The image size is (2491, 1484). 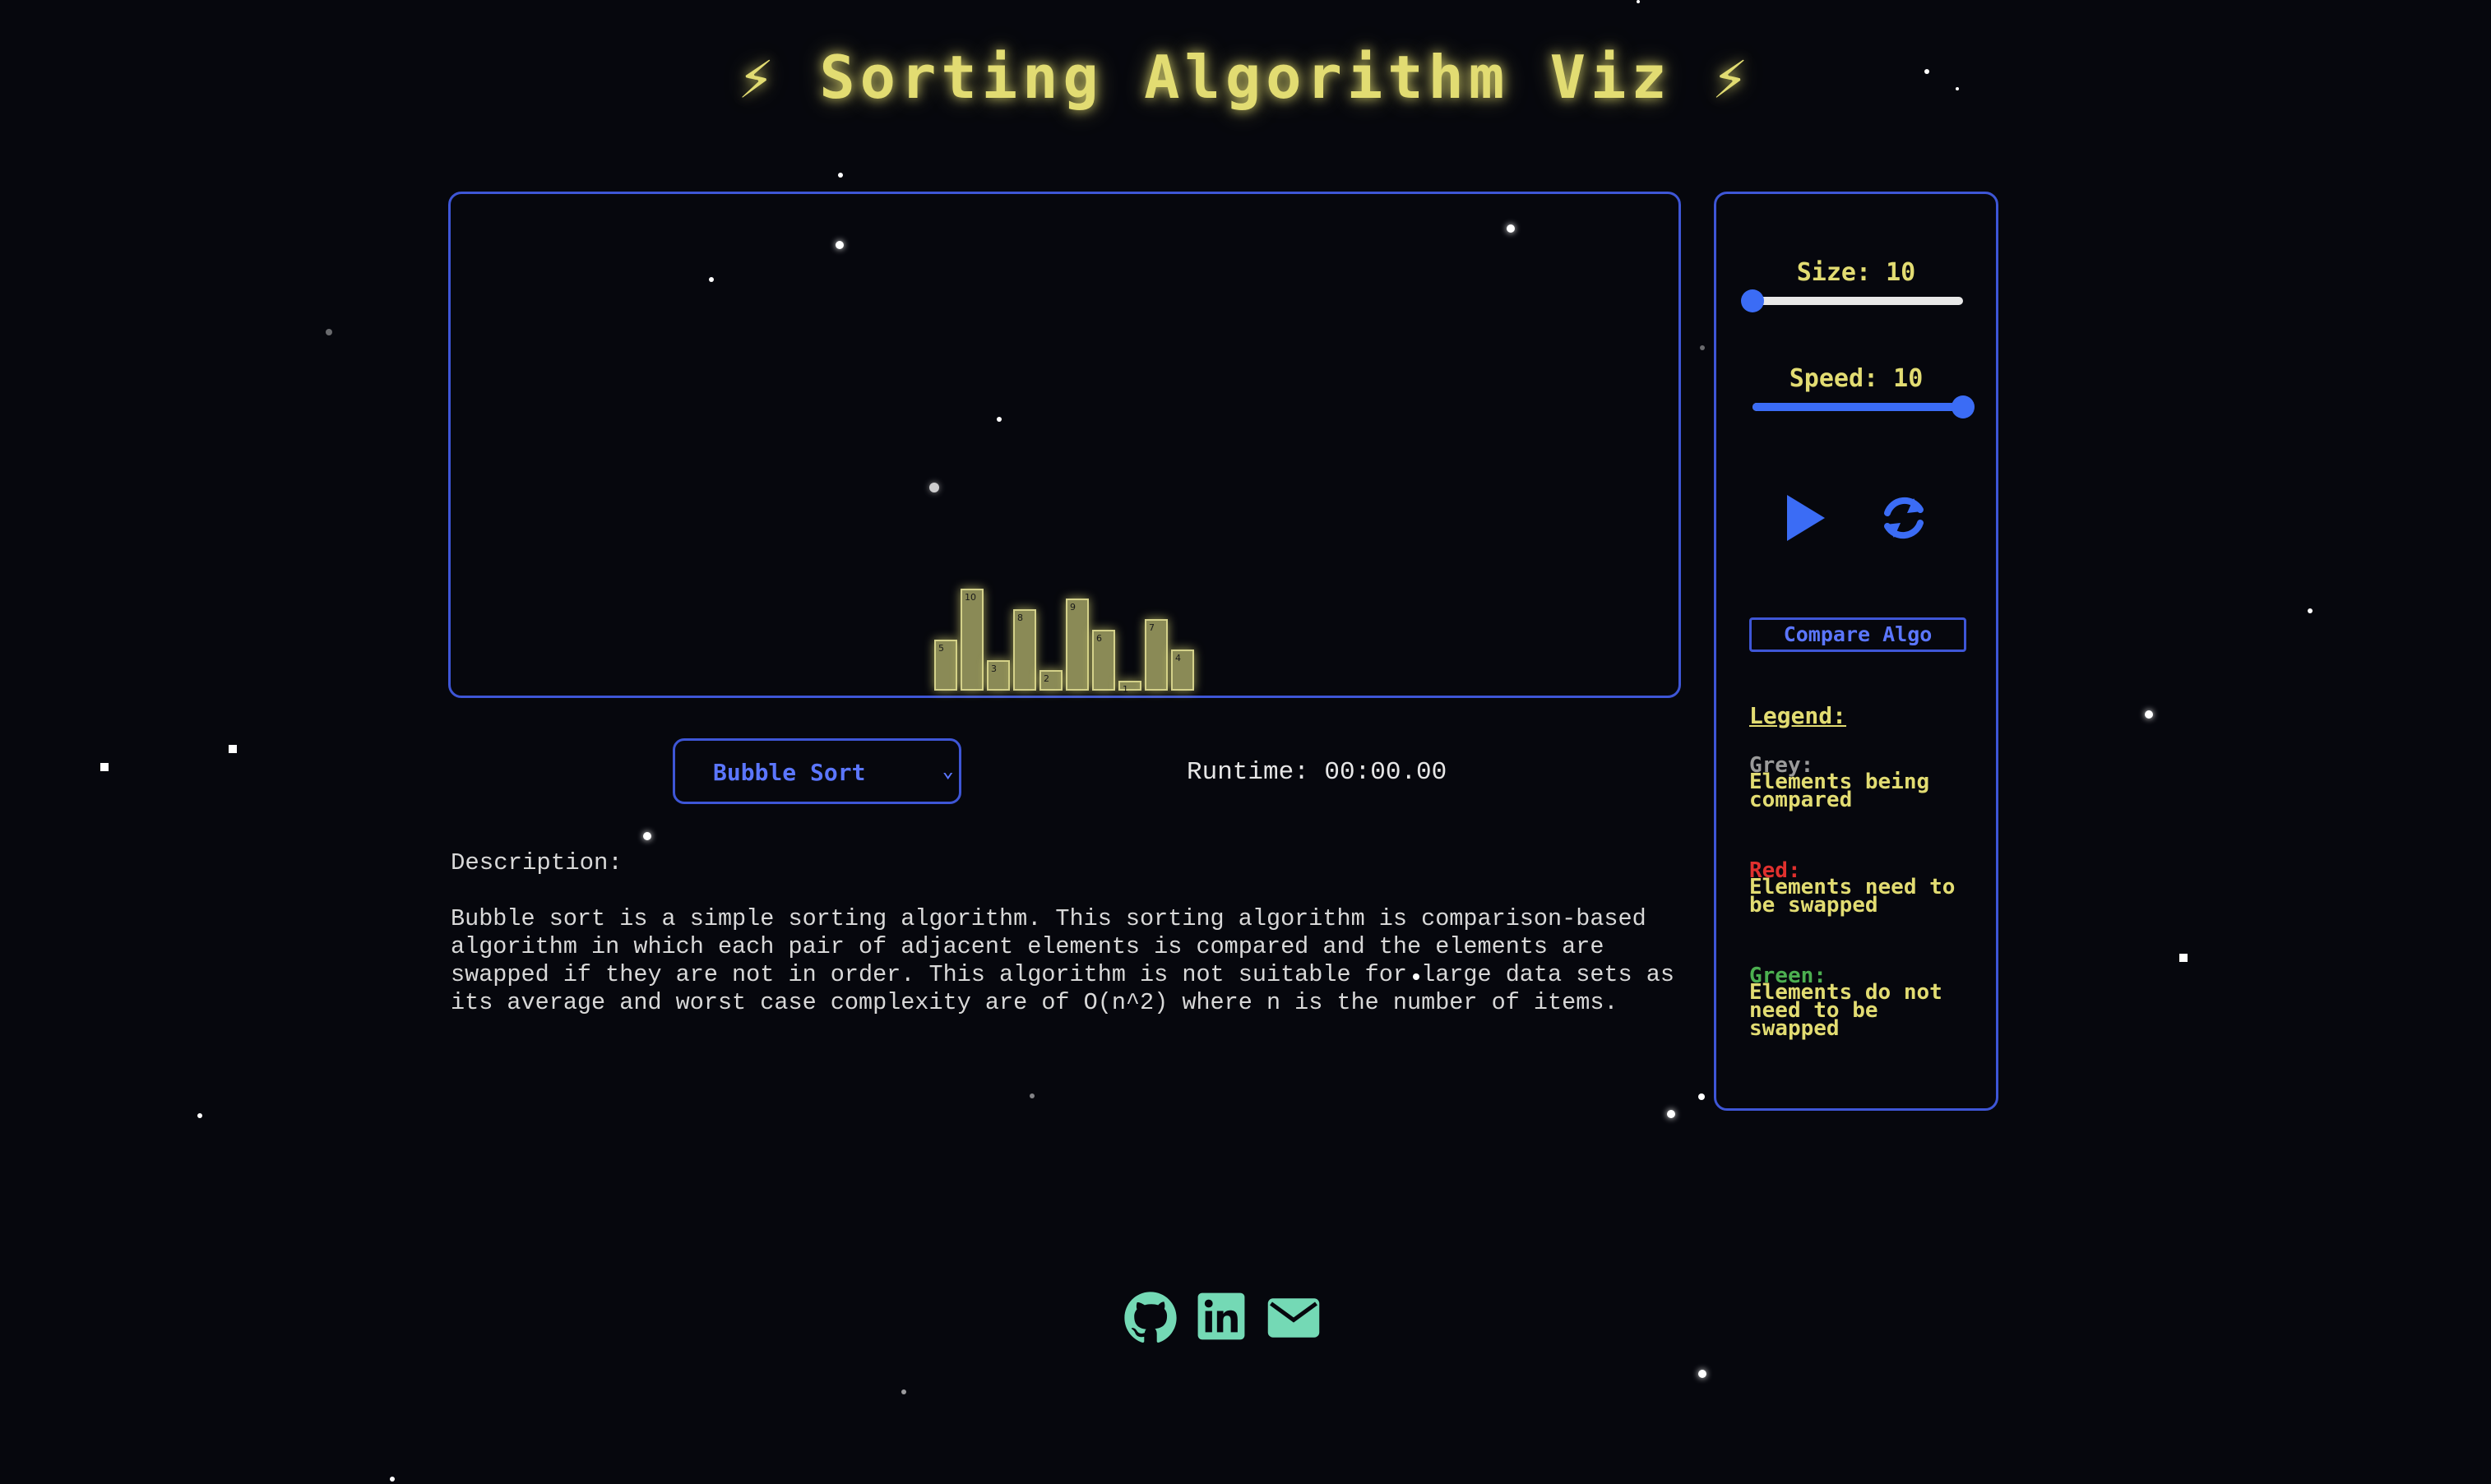 What do you see at coordinates (1020, 618) in the screenshot?
I see `array-bar-value: 8` at bounding box center [1020, 618].